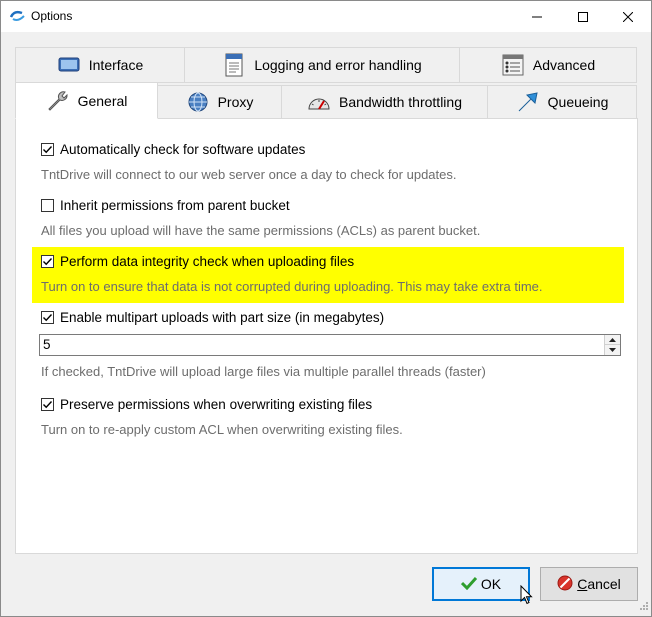 The width and height of the screenshot is (652, 617). I want to click on mouse-cursor-icon, so click(526, 596).